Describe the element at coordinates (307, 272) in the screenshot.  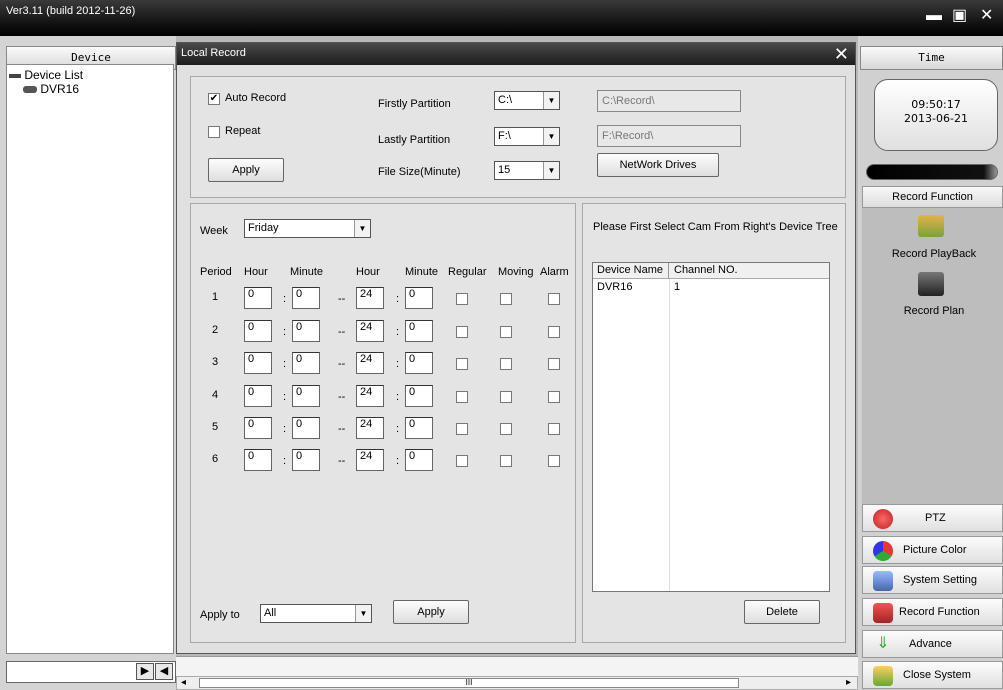
I see `col-minute: Minute` at that location.